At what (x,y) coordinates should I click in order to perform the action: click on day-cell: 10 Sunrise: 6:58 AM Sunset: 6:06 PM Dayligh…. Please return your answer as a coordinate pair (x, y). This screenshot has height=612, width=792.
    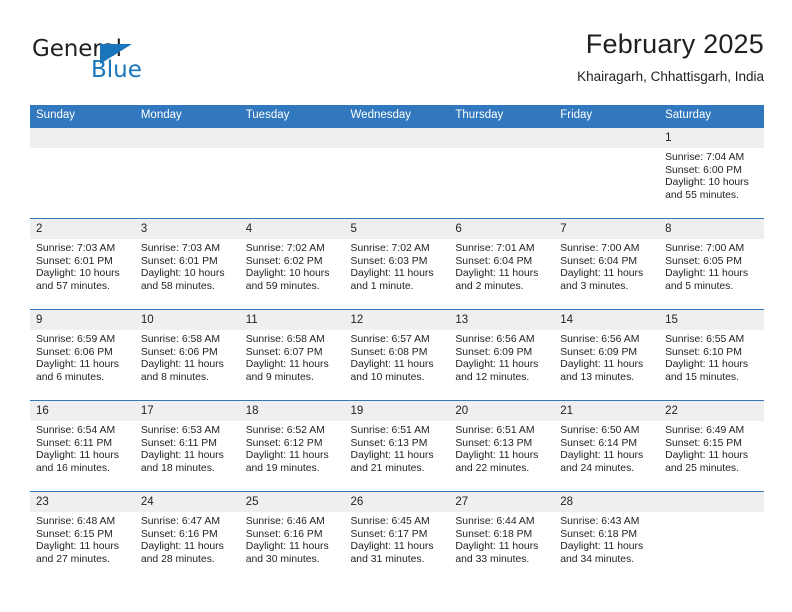
    Looking at the image, I should click on (187, 355).